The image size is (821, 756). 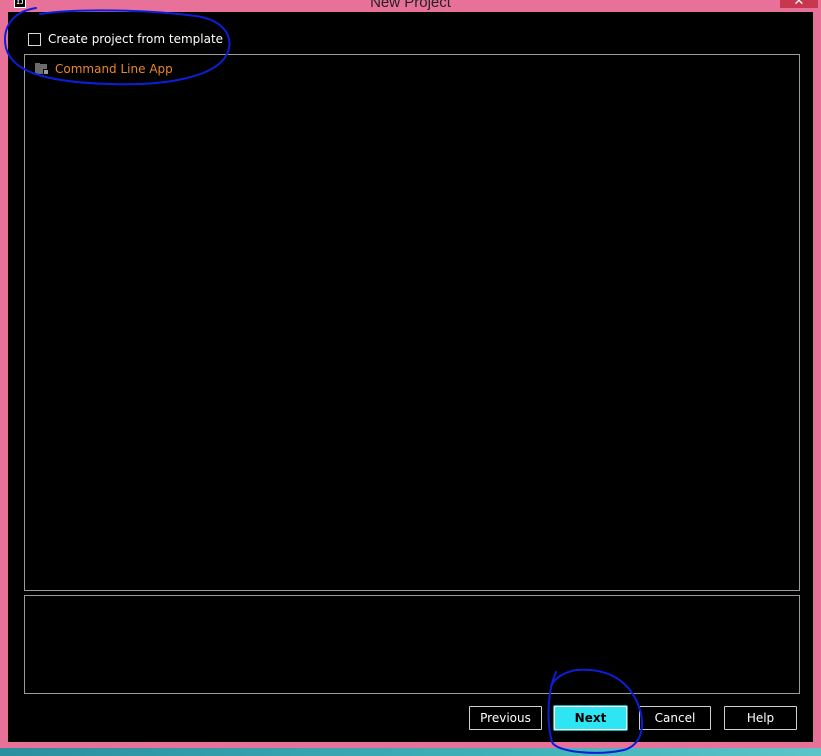 I want to click on list-item: Command Line App, so click(x=104, y=69).